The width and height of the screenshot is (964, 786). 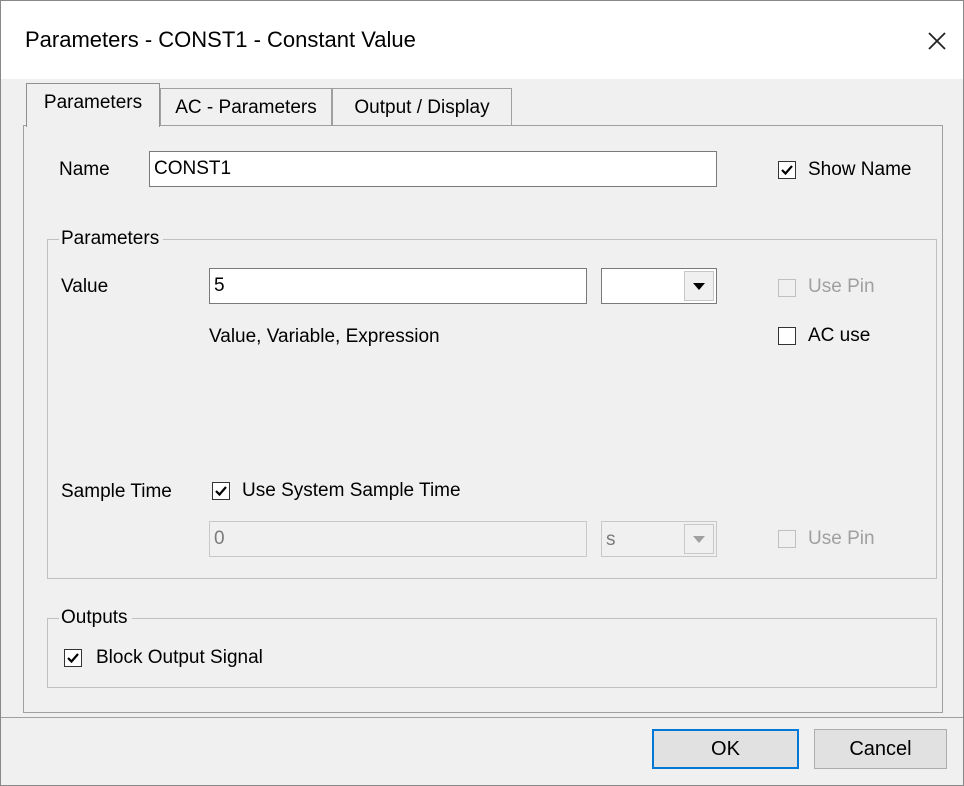 I want to click on tab-ac-parameters: AC - Parameters, so click(x=246, y=107).